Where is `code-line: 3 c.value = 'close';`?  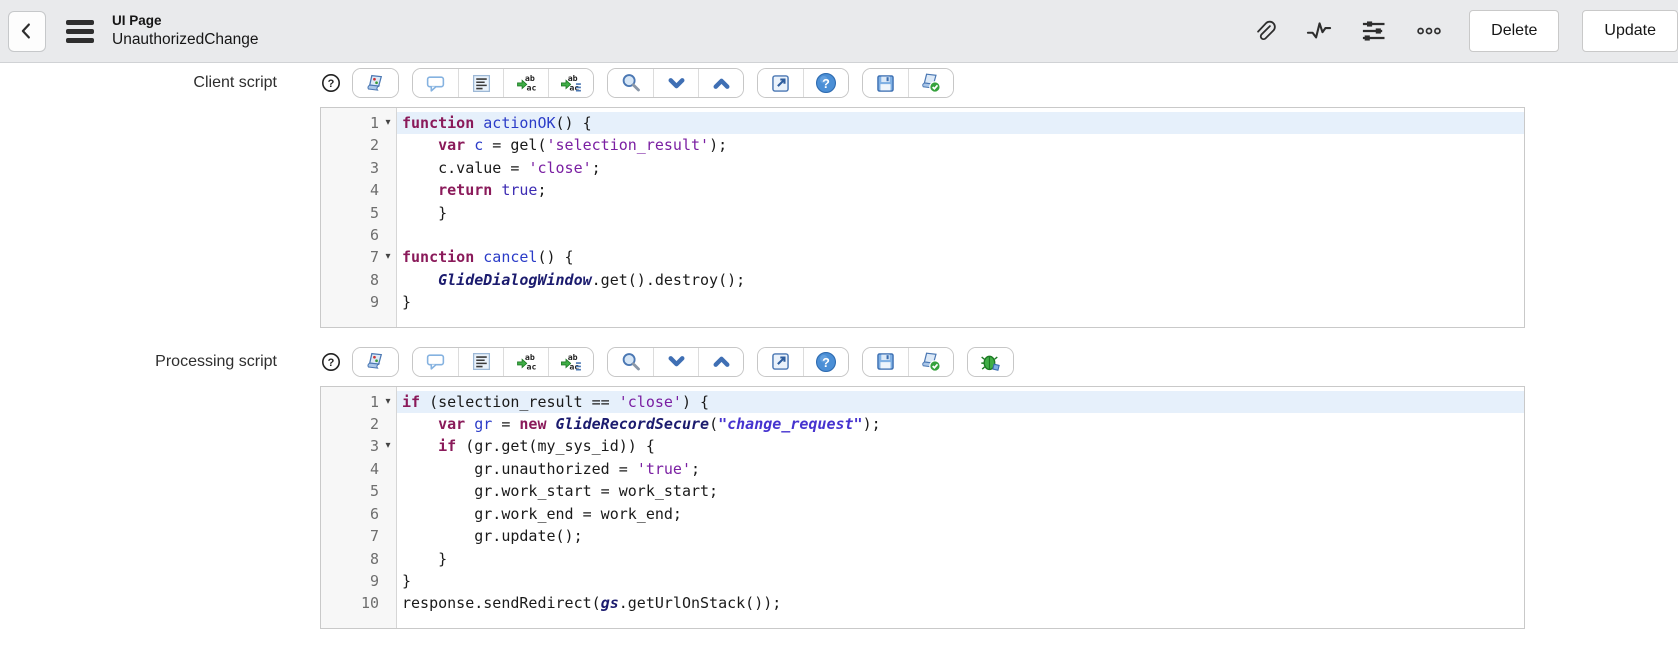
code-line: 3 c.value = 'close'; is located at coordinates (922, 168).